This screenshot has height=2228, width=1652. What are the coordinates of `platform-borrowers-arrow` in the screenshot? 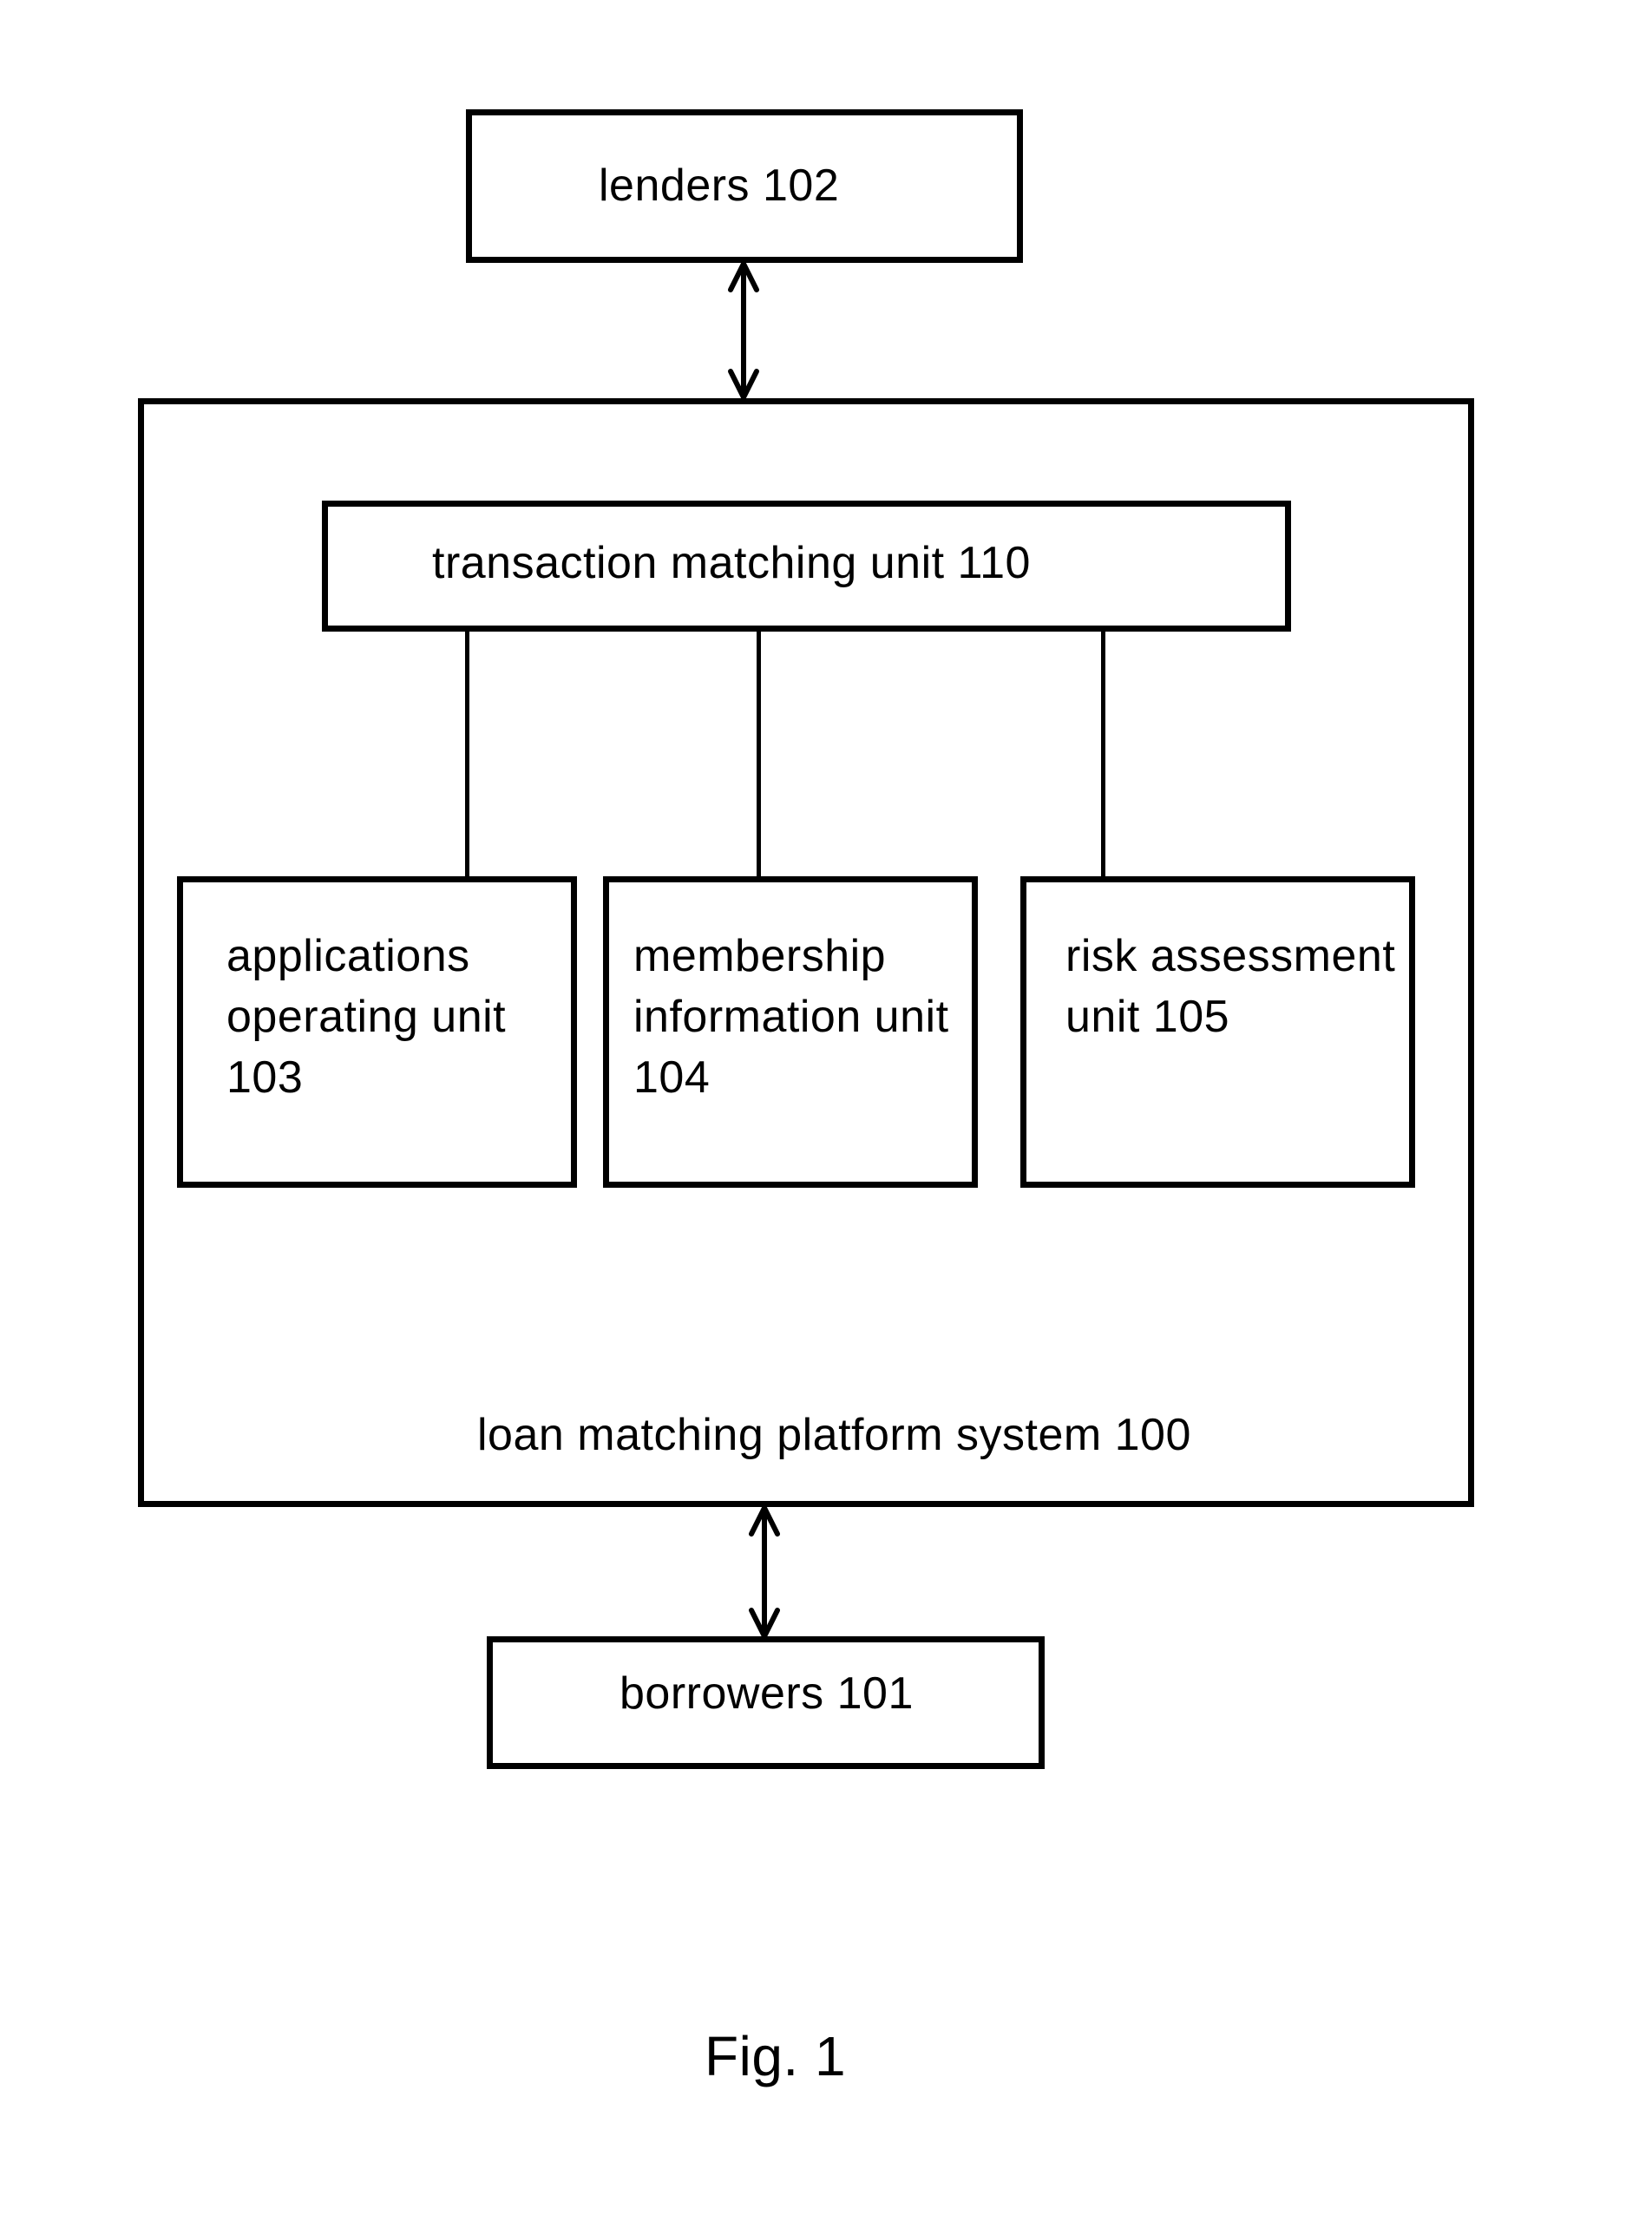 It's located at (764, 1572).